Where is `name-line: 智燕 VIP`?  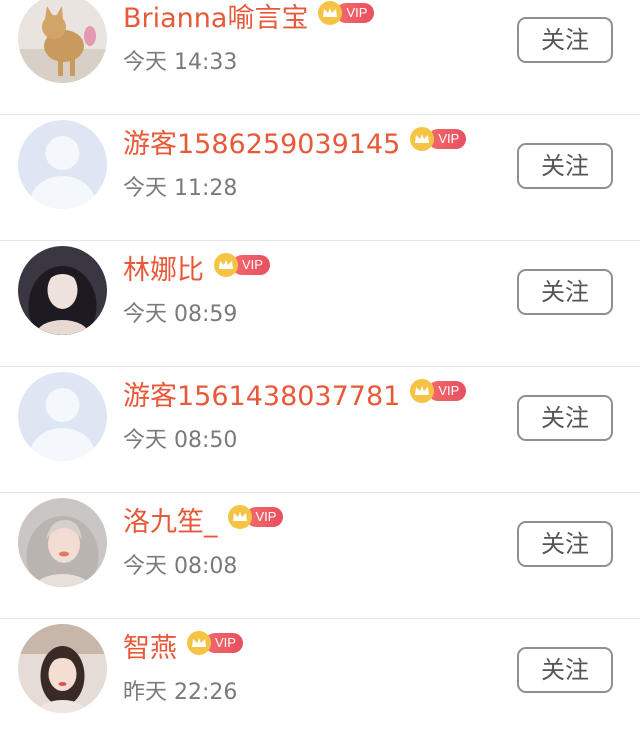
name-line: 智燕 VIP is located at coordinates (183, 649).